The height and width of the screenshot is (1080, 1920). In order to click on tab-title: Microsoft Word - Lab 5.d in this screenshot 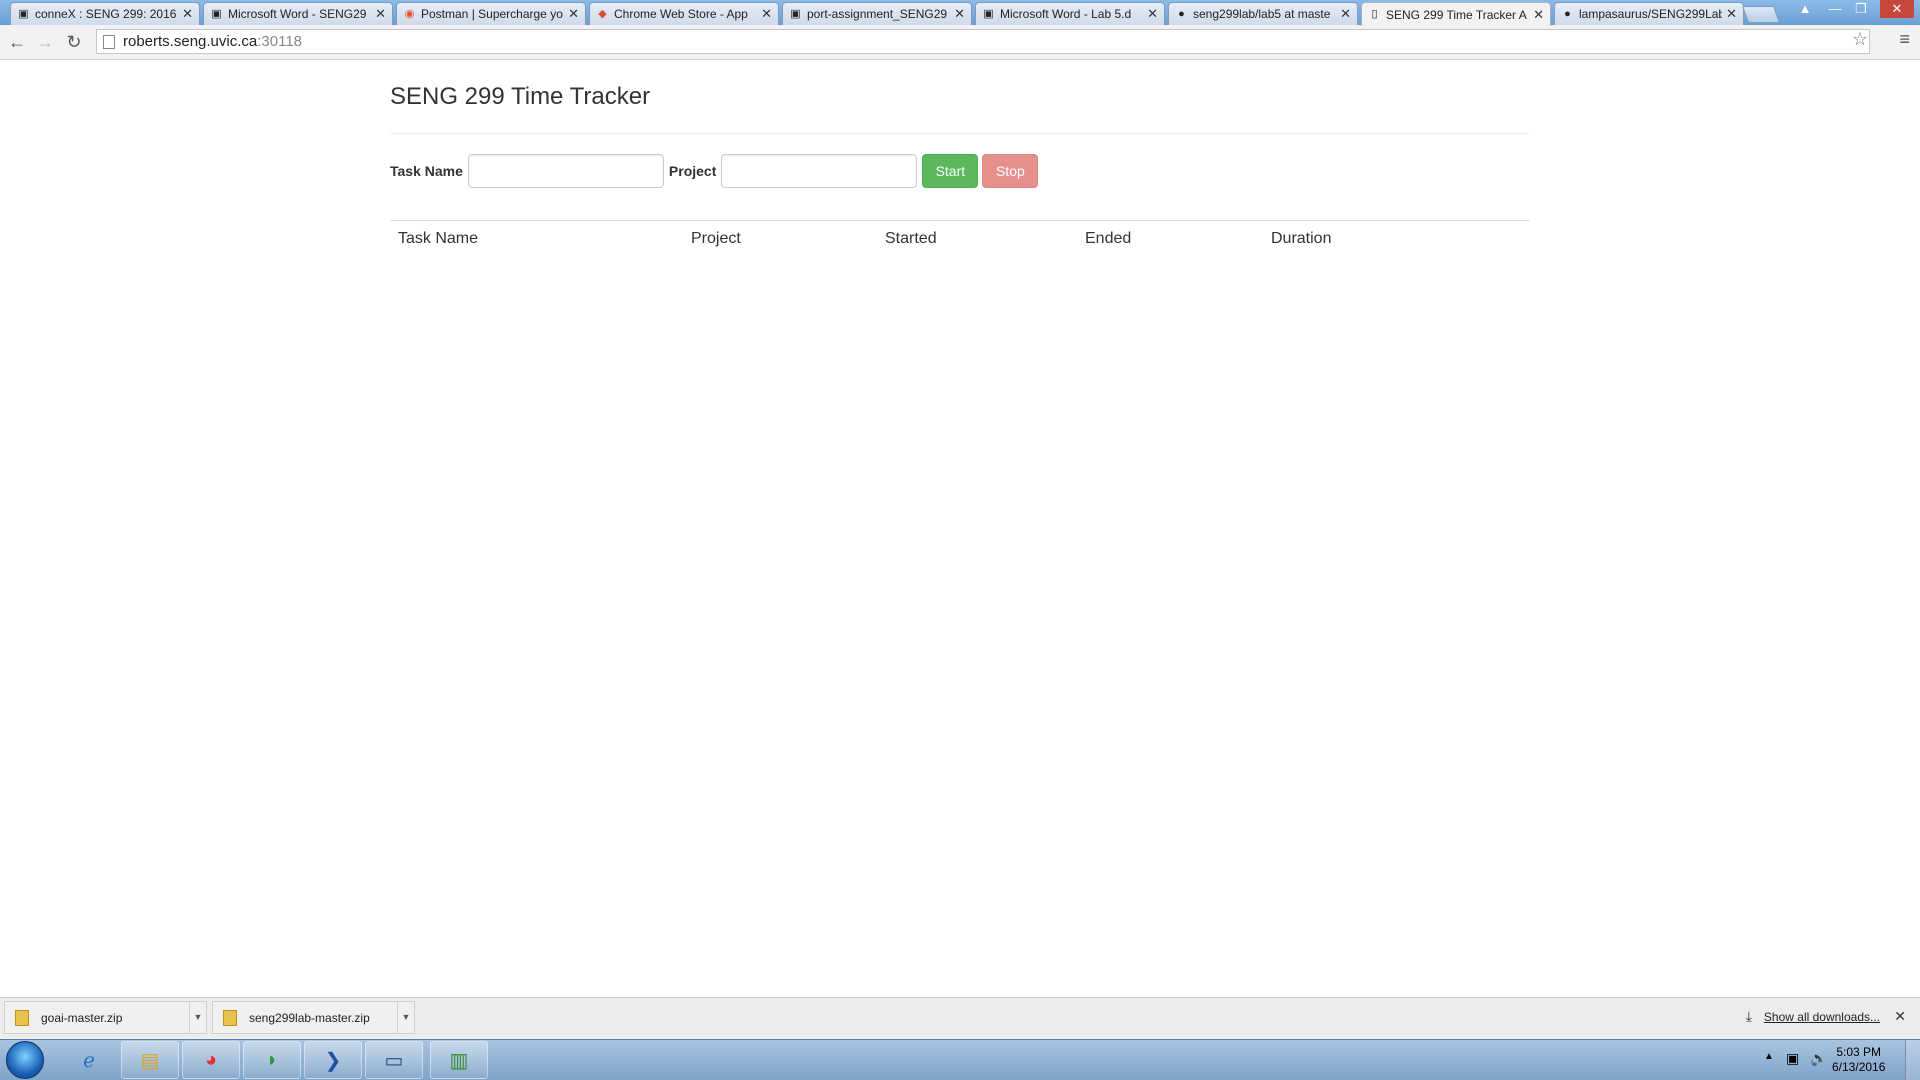, I will do `click(1066, 14)`.